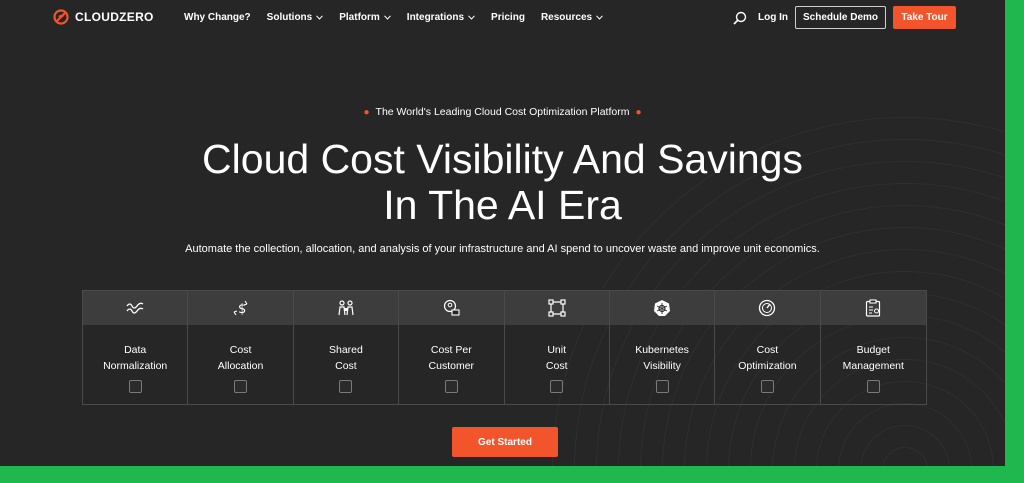 The image size is (1024, 483). Describe the element at coordinates (359, 17) in the screenshot. I see `nav-item-label: Platform` at that location.